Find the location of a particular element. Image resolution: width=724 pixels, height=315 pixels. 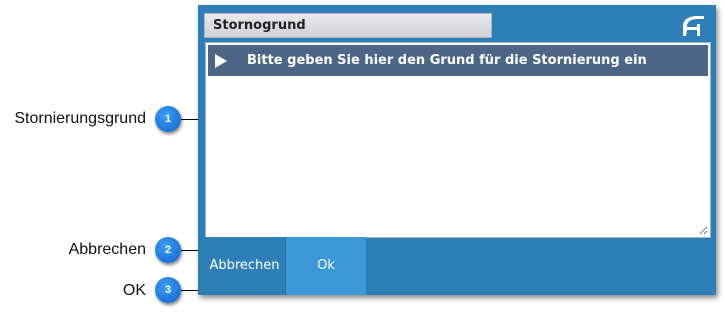

callout-badge-1: 1 is located at coordinates (168, 119).